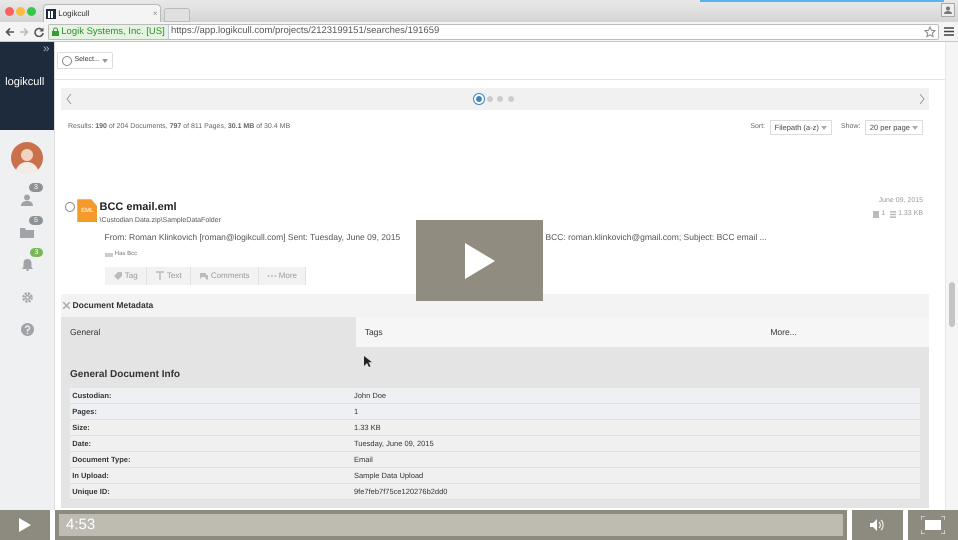 The image size is (958, 540). I want to click on volume-icon, so click(878, 525).